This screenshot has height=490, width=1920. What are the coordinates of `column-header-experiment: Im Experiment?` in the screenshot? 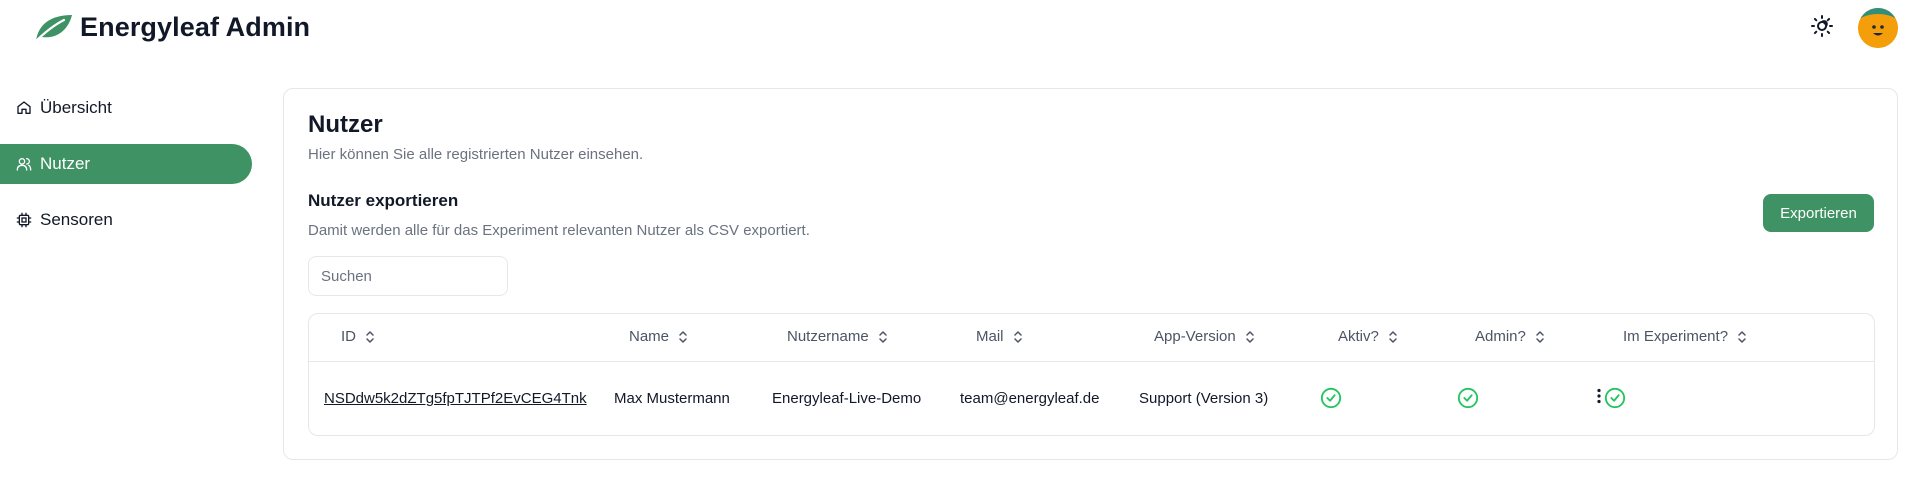 It's located at (1685, 336).